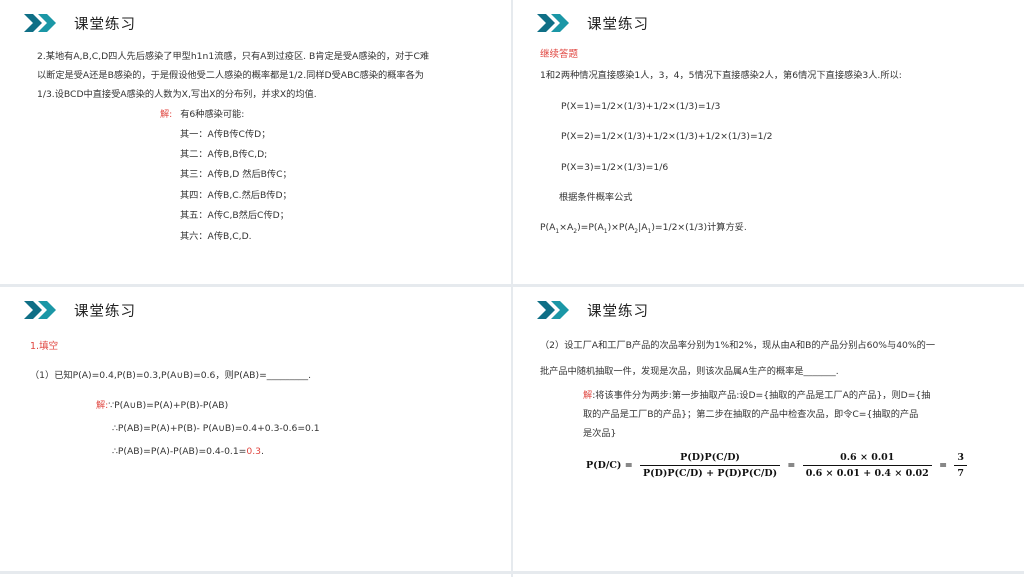 The height and width of the screenshot is (577, 1024). Describe the element at coordinates (216, 428) in the screenshot. I see `solution-line: ∴P(AB)=P(A)+P(B)- P(A∪B)=0.4+0.3-0.6=0.1` at that location.